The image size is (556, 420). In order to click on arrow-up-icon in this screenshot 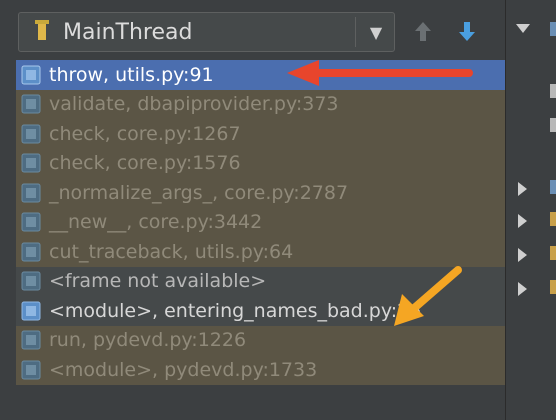, I will do `click(423, 32)`.